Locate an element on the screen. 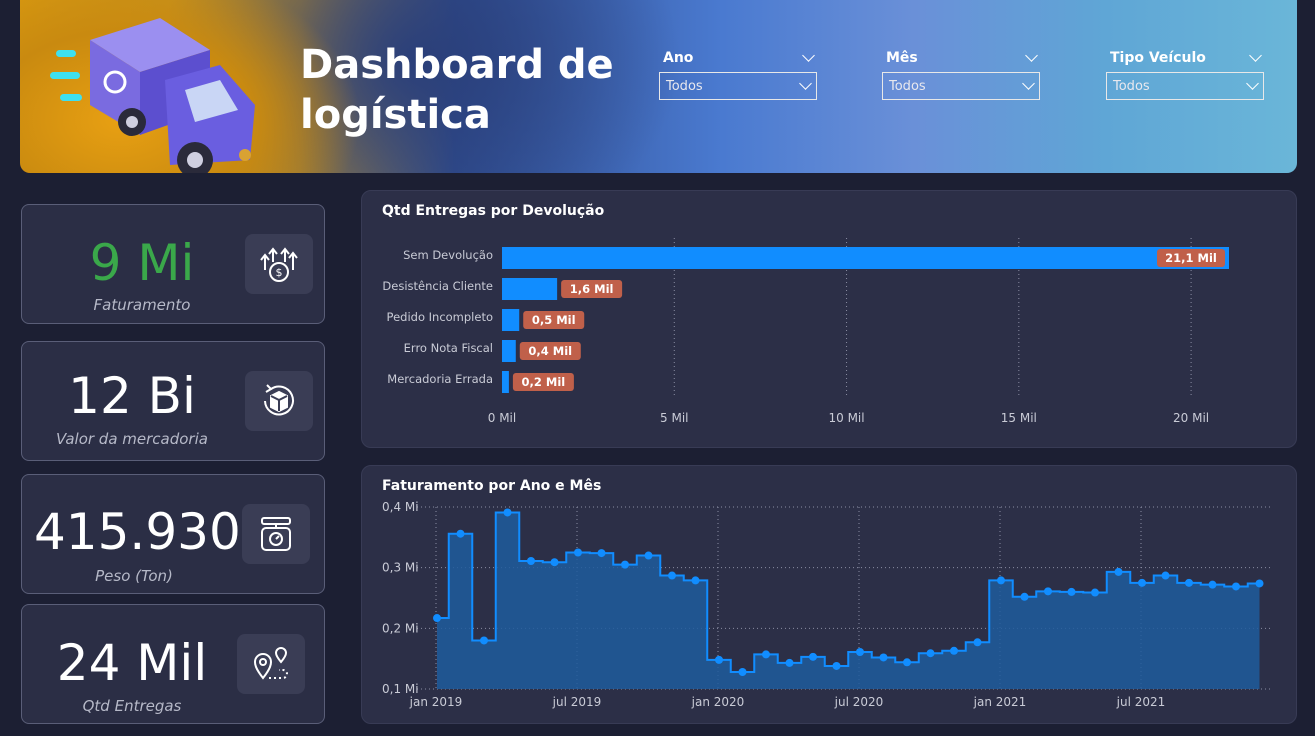 Image resolution: width=1315 pixels, height=736 pixels. y-tick-label: 0,3 Mi is located at coordinates (400, 568).